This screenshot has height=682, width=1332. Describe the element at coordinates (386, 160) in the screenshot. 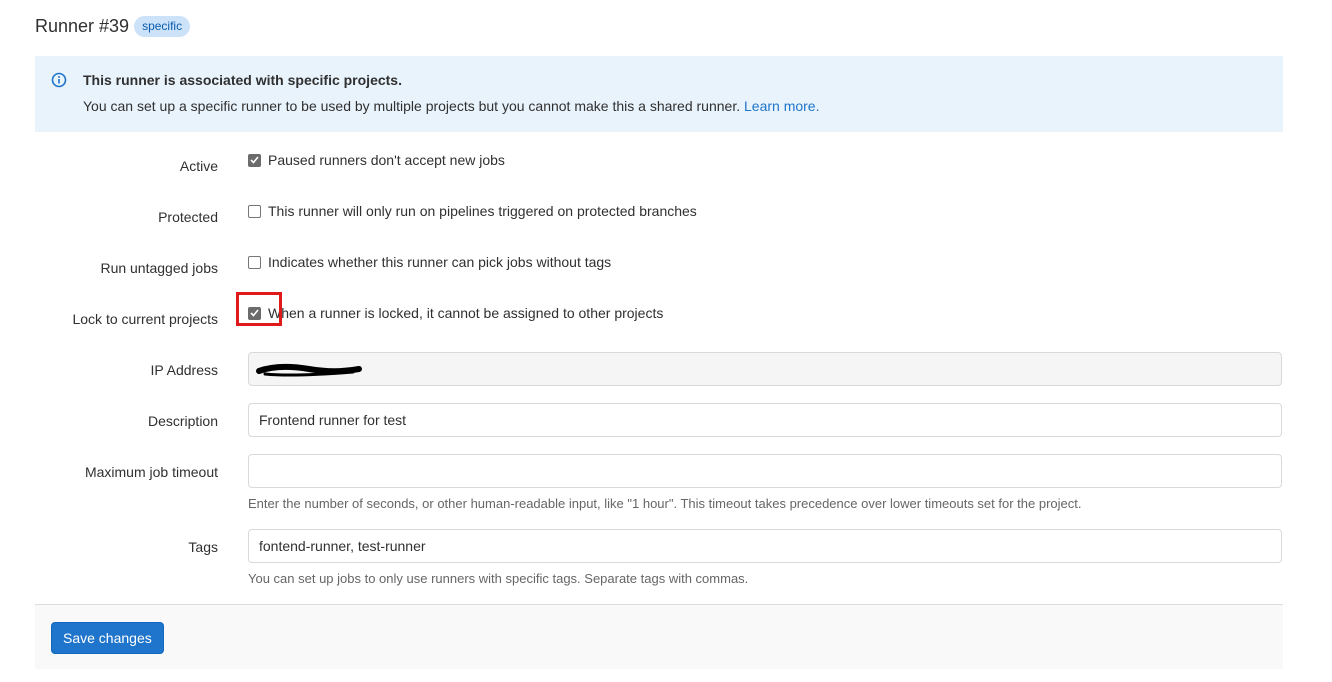

I see `active-checkbox-text: Paused runners don't accept new jobs` at that location.